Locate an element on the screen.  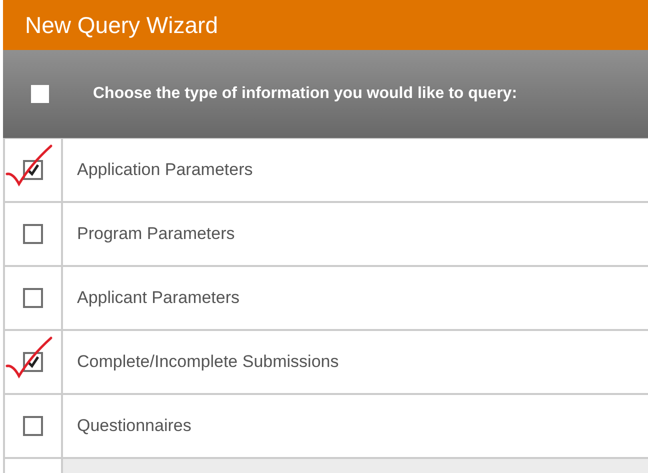
window-title: New Query Wizard is located at coordinates (121, 25).